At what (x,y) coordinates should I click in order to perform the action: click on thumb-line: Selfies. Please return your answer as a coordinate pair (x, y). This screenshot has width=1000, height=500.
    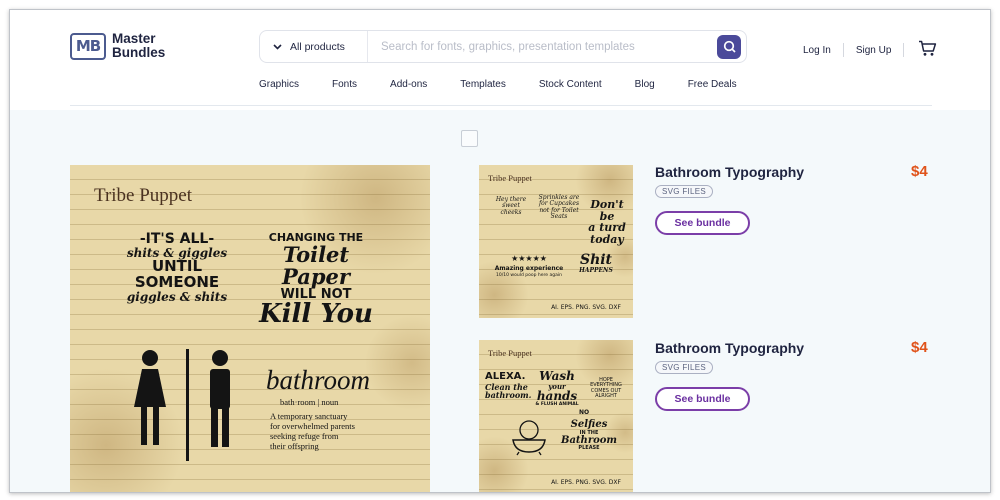
    Looking at the image, I should click on (589, 424).